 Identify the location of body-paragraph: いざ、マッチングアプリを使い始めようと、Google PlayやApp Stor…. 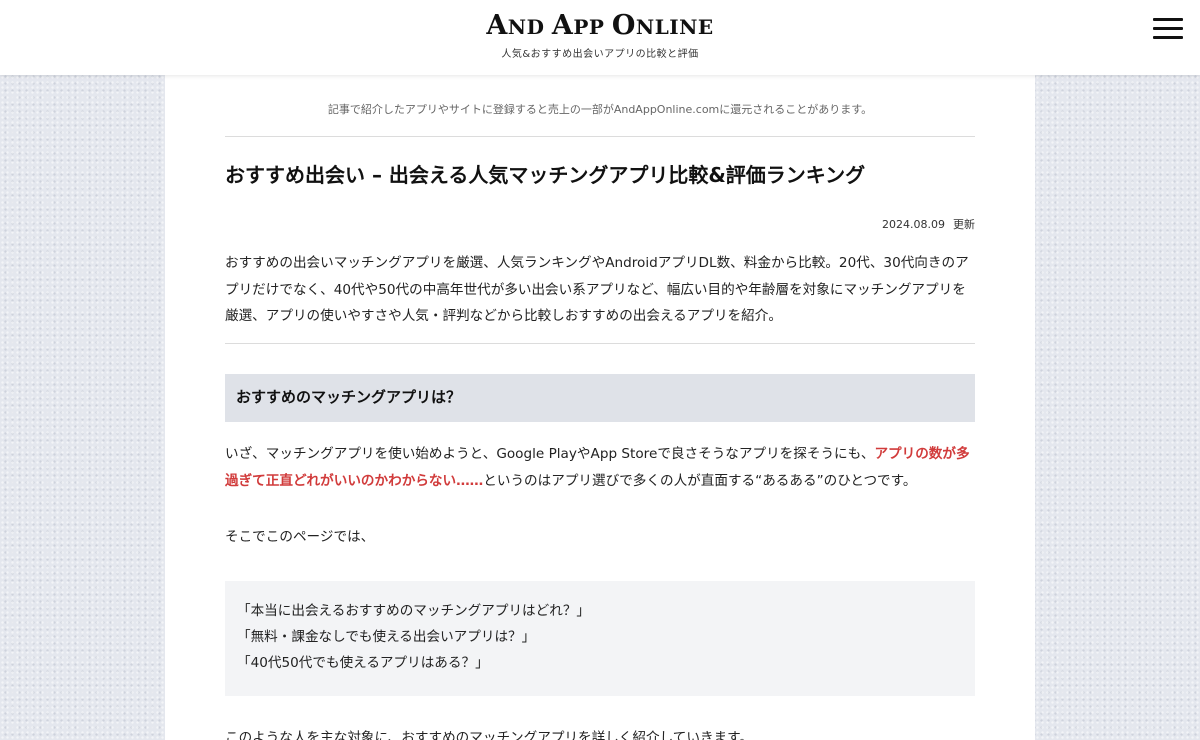
(600, 467).